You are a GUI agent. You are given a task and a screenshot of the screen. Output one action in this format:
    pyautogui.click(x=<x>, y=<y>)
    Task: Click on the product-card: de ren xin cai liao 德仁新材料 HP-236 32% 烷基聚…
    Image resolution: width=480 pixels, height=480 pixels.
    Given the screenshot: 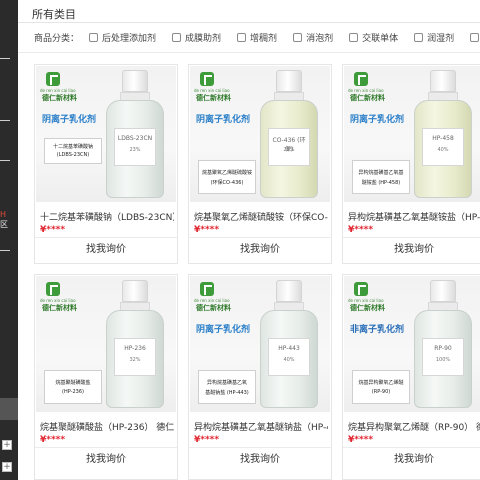 What is the action you would take?
    pyautogui.click(x=106, y=377)
    